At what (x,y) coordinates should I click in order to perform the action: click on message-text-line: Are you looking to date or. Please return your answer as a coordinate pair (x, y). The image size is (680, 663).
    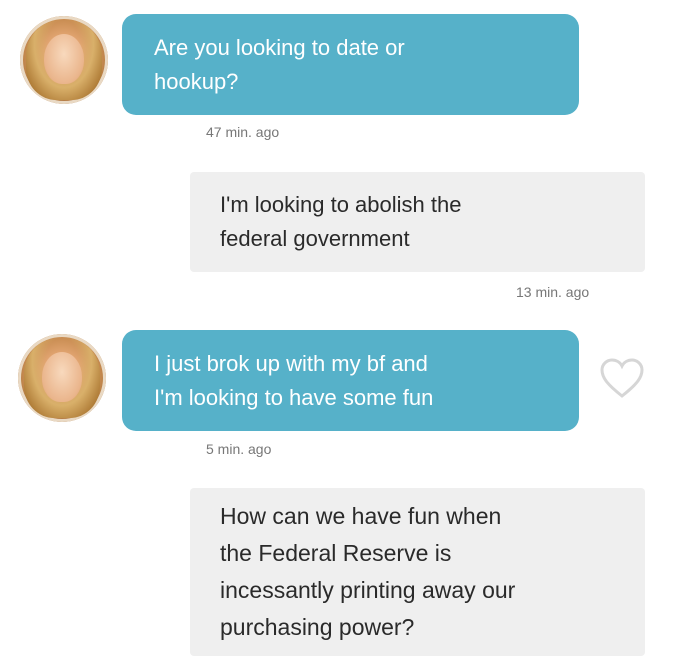
    Looking at the image, I should click on (279, 47).